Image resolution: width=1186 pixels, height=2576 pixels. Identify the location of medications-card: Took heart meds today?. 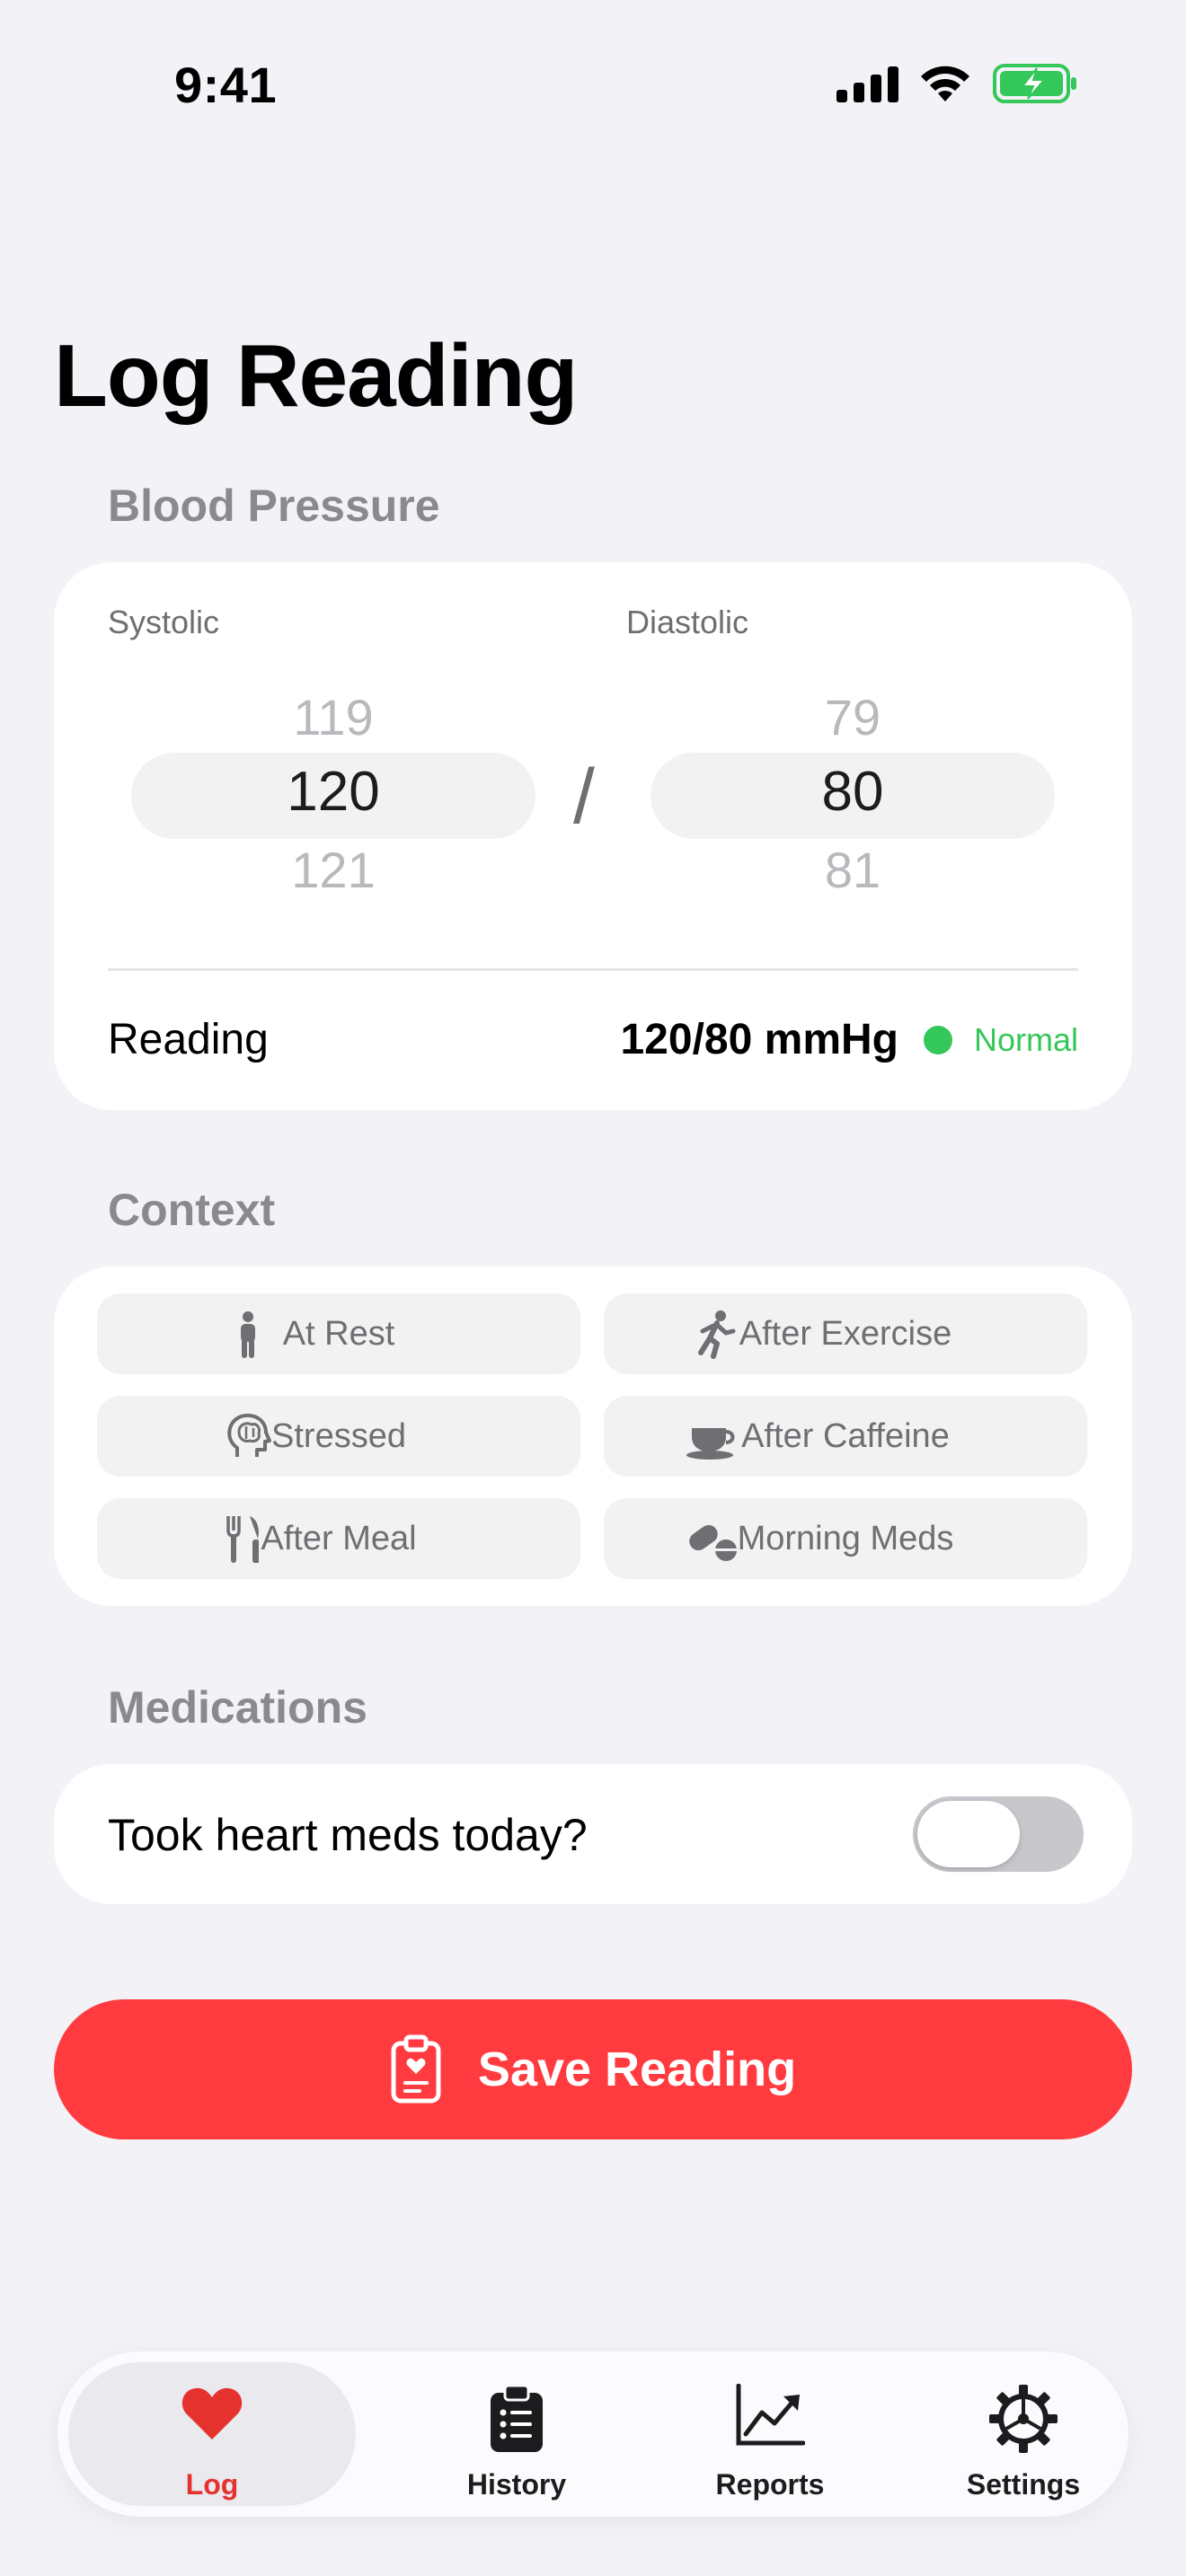
(593, 1834).